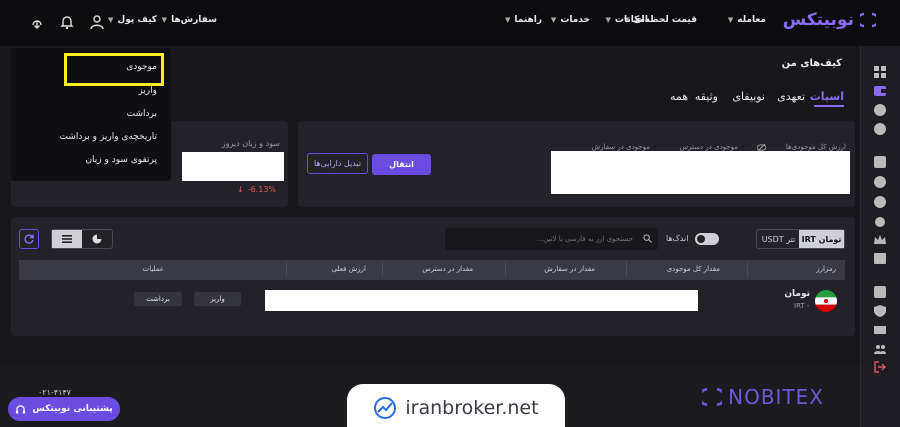 Image resolution: width=900 pixels, height=427 pixels. What do you see at coordinates (880, 292) in the screenshot?
I see `profile-icon` at bounding box center [880, 292].